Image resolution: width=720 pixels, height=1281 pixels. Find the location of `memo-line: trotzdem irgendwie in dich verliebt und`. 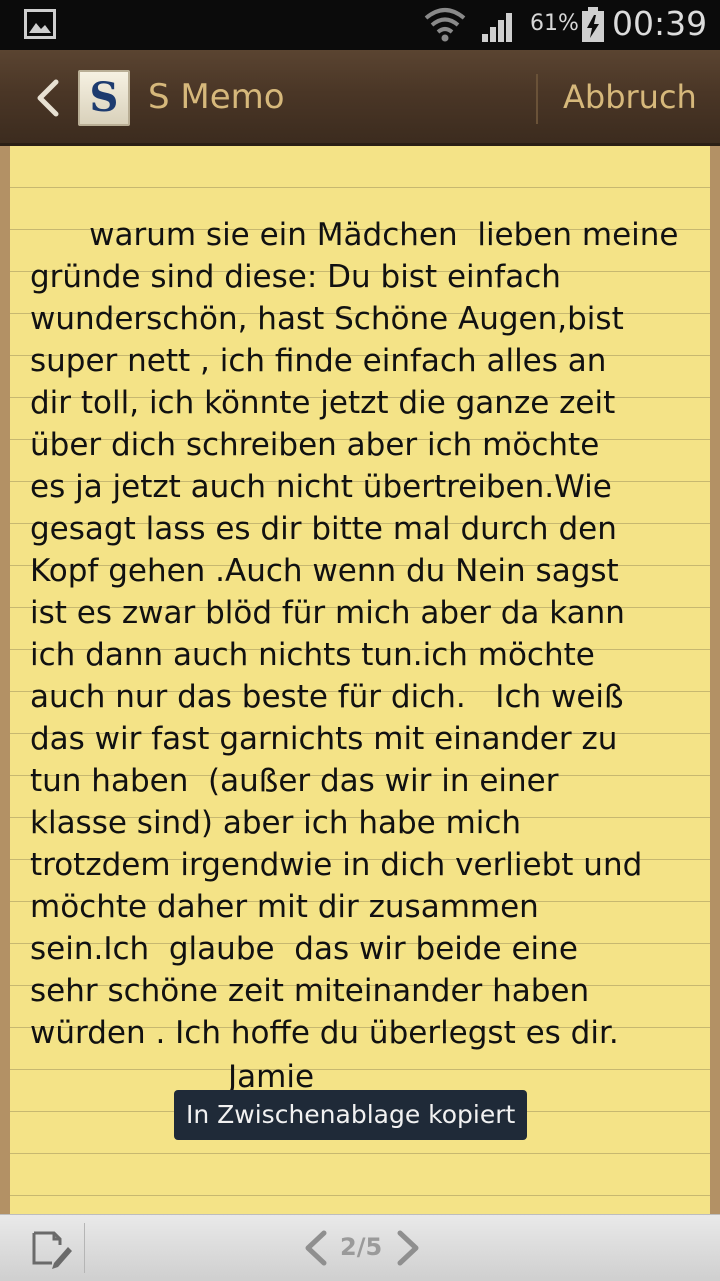

memo-line: trotzdem irgendwie in dich verliebt und is located at coordinates (336, 865).